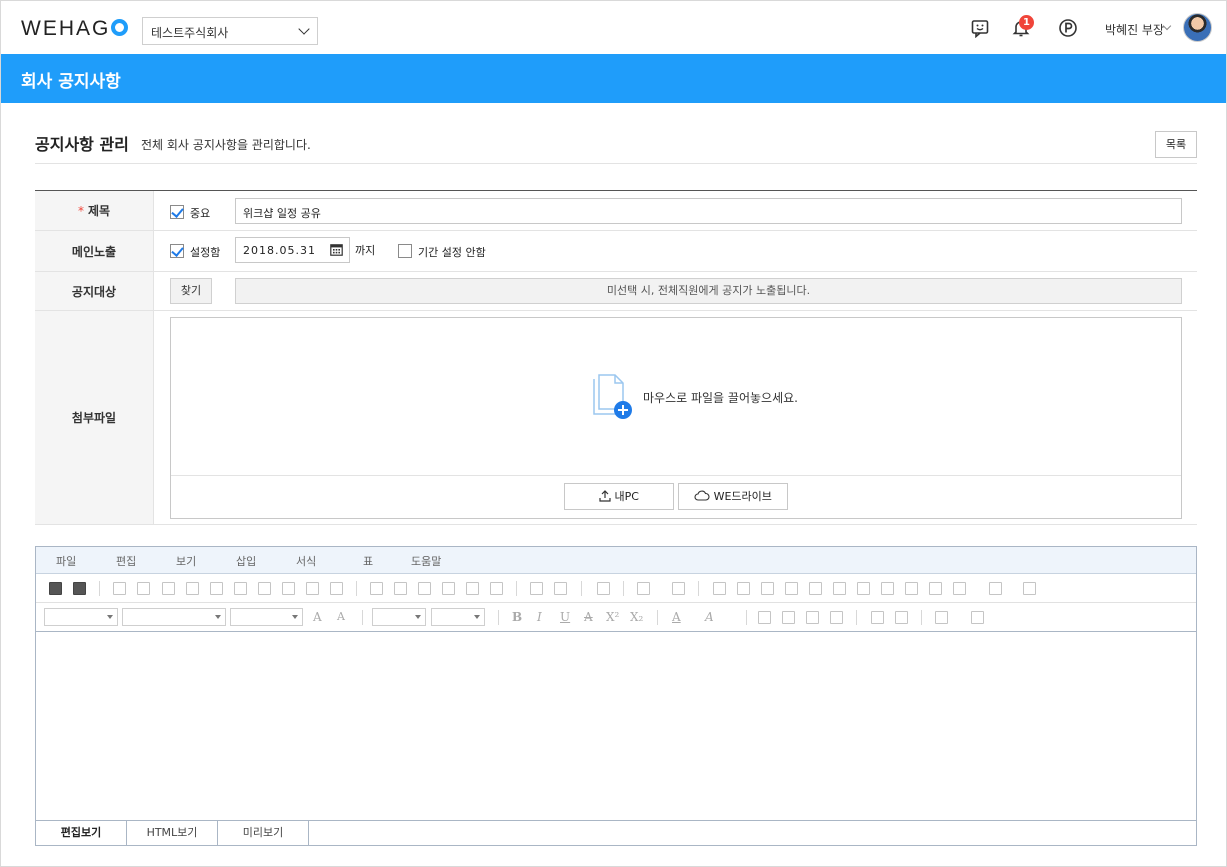 The image size is (1227, 867). Describe the element at coordinates (616, 832) in the screenshot. I see `editor-view-tabs: 편집보기 HTML보기 미리보기` at that location.